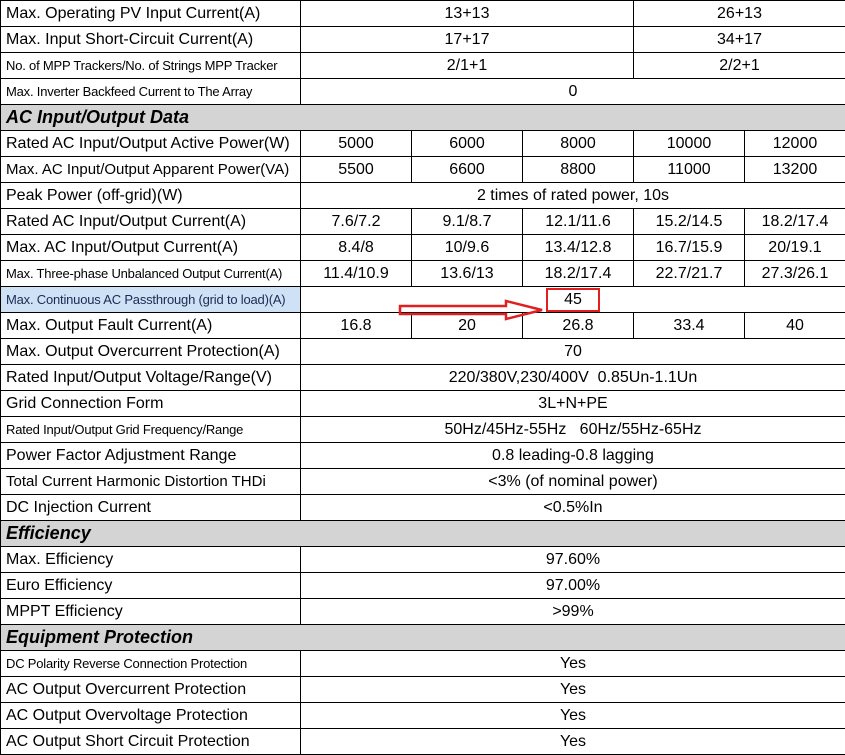 The image size is (845, 755). I want to click on cell-value: 50Hz/45Hz-55Hz 60Hz/55Hz-65Hz, so click(573, 430).